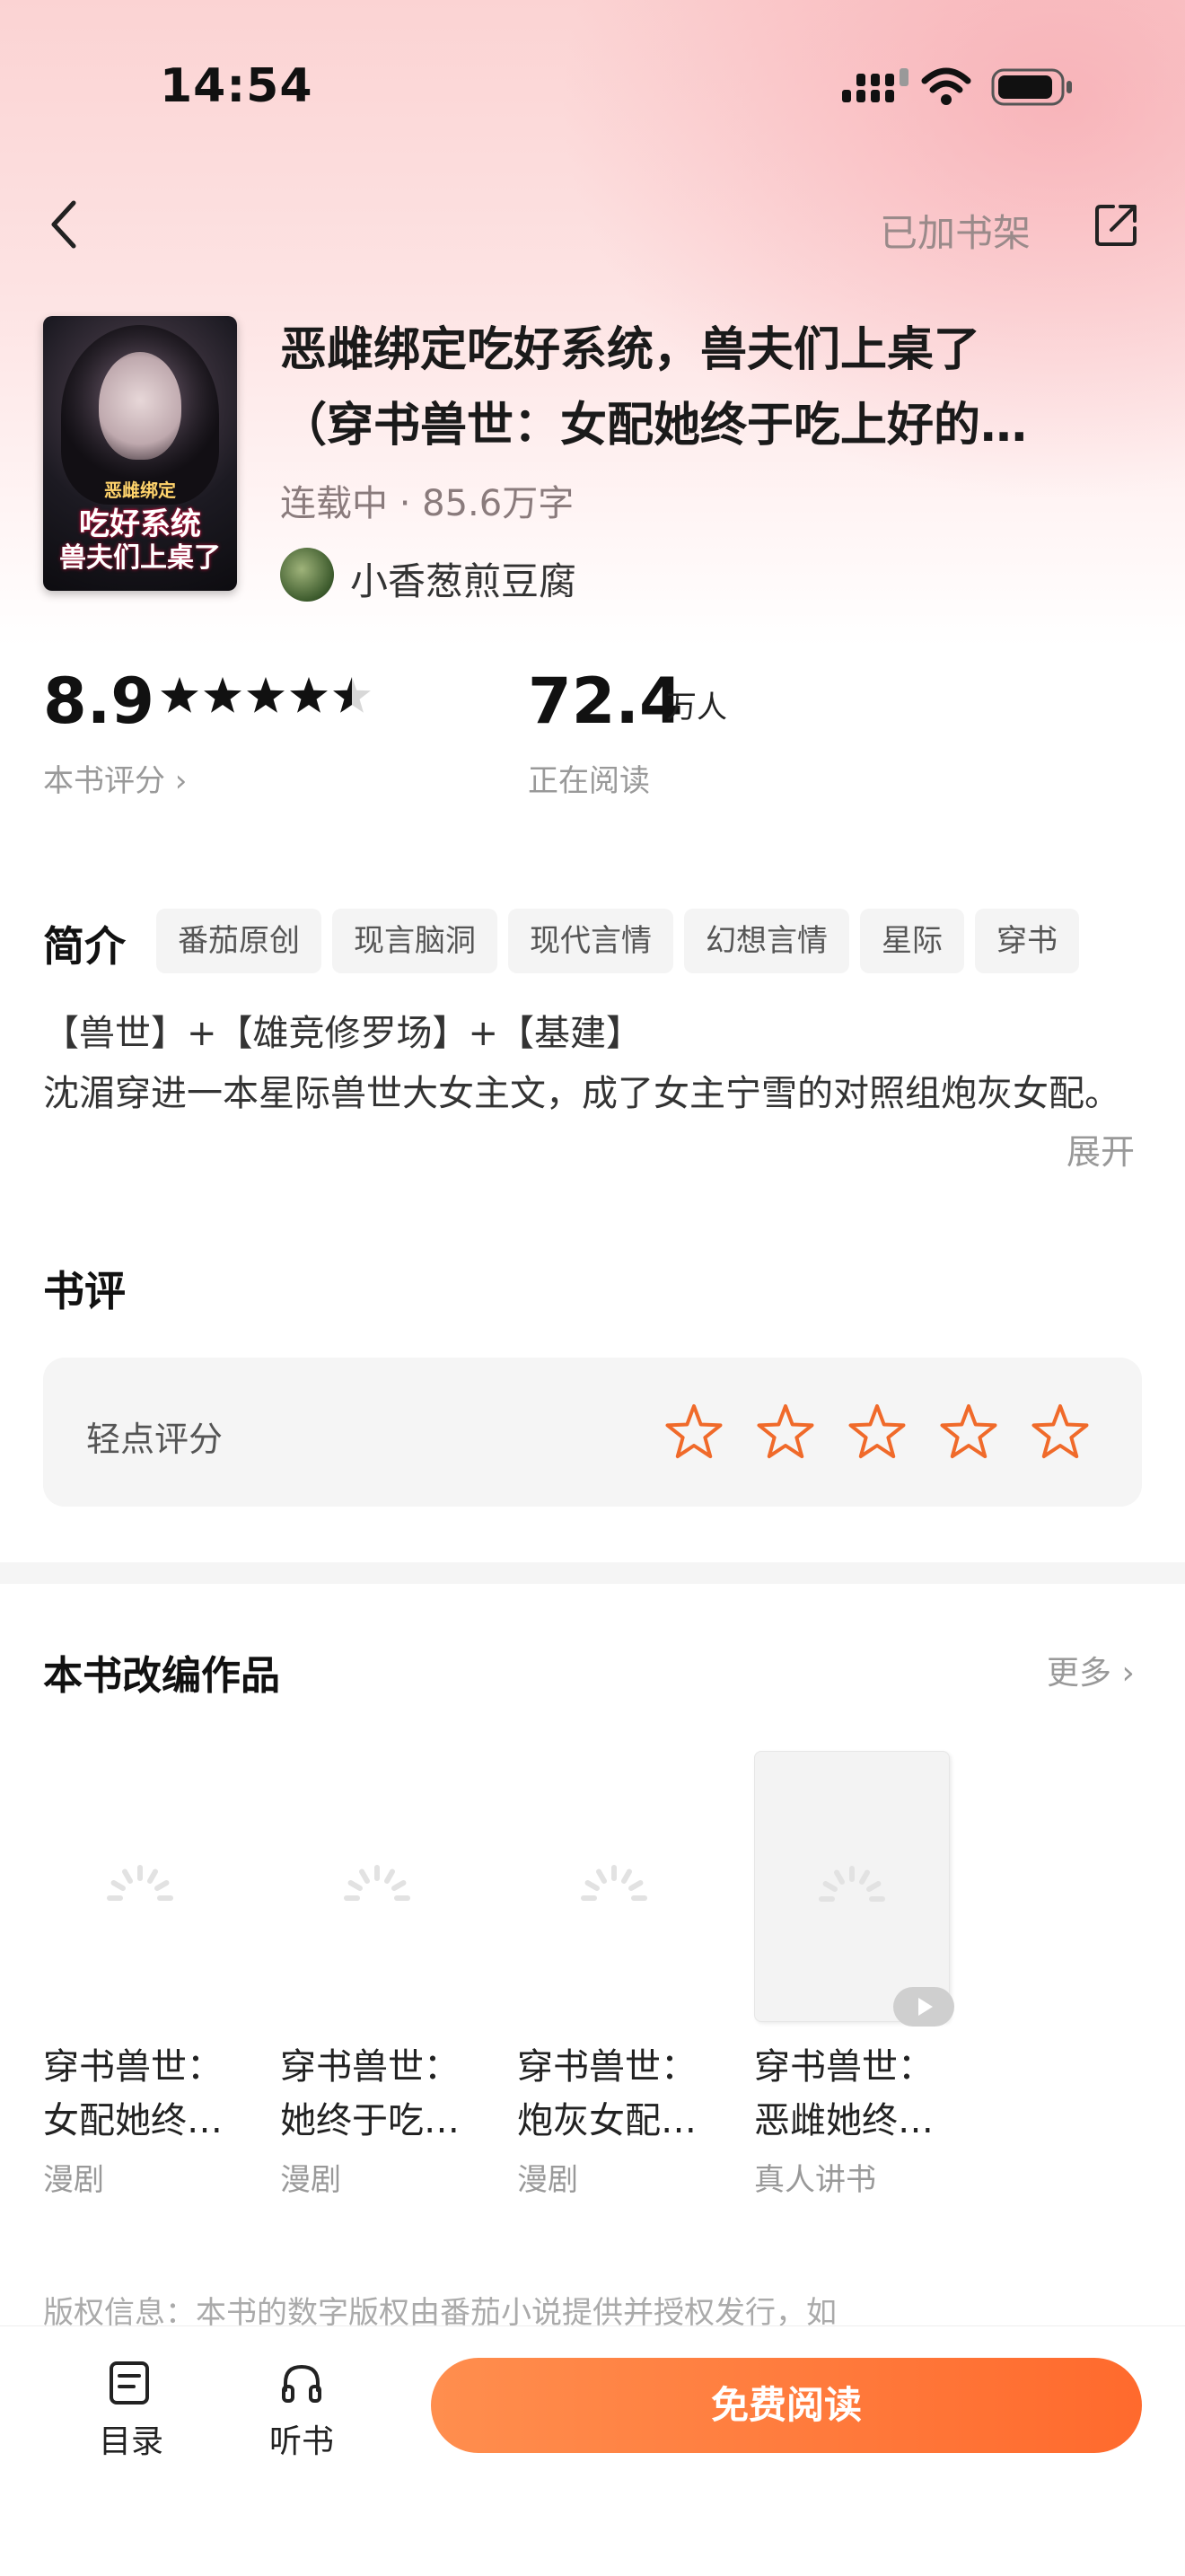 The height and width of the screenshot is (2576, 1185). Describe the element at coordinates (115, 778) in the screenshot. I see `score-label-link: 本书评分 ›` at that location.